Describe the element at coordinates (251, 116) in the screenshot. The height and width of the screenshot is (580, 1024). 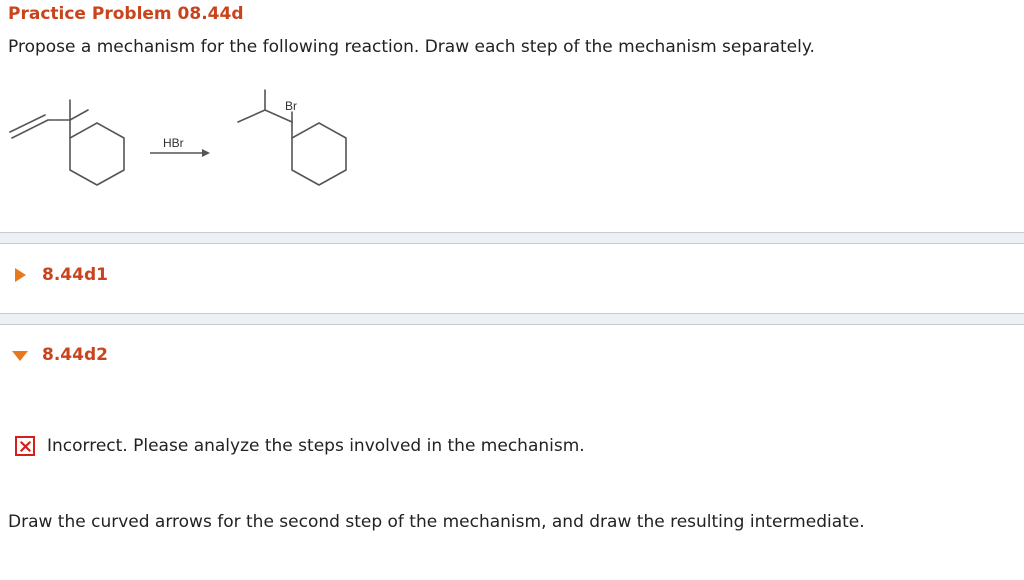
I see `product-methyl-bond` at that location.